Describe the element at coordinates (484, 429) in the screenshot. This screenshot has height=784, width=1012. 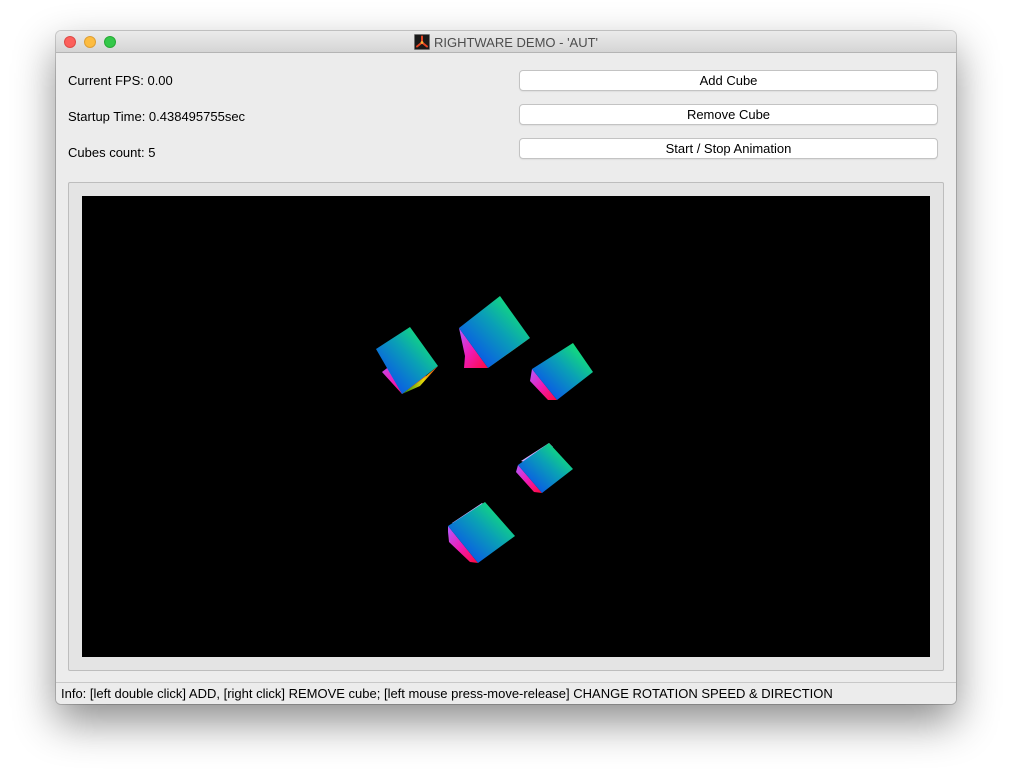
I see `cube-scene` at that location.